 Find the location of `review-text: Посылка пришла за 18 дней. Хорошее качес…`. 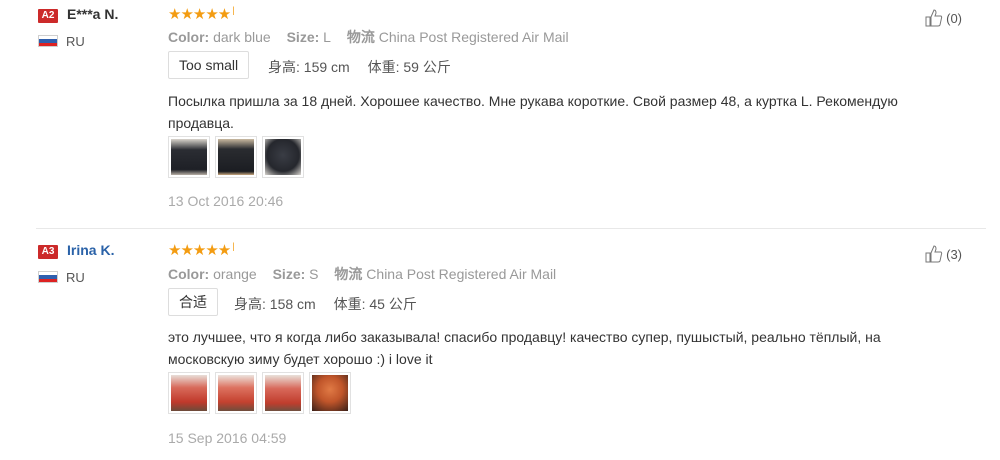

review-text: Посылка пришла за 18 дней. Хорошее качес… is located at coordinates (533, 112).